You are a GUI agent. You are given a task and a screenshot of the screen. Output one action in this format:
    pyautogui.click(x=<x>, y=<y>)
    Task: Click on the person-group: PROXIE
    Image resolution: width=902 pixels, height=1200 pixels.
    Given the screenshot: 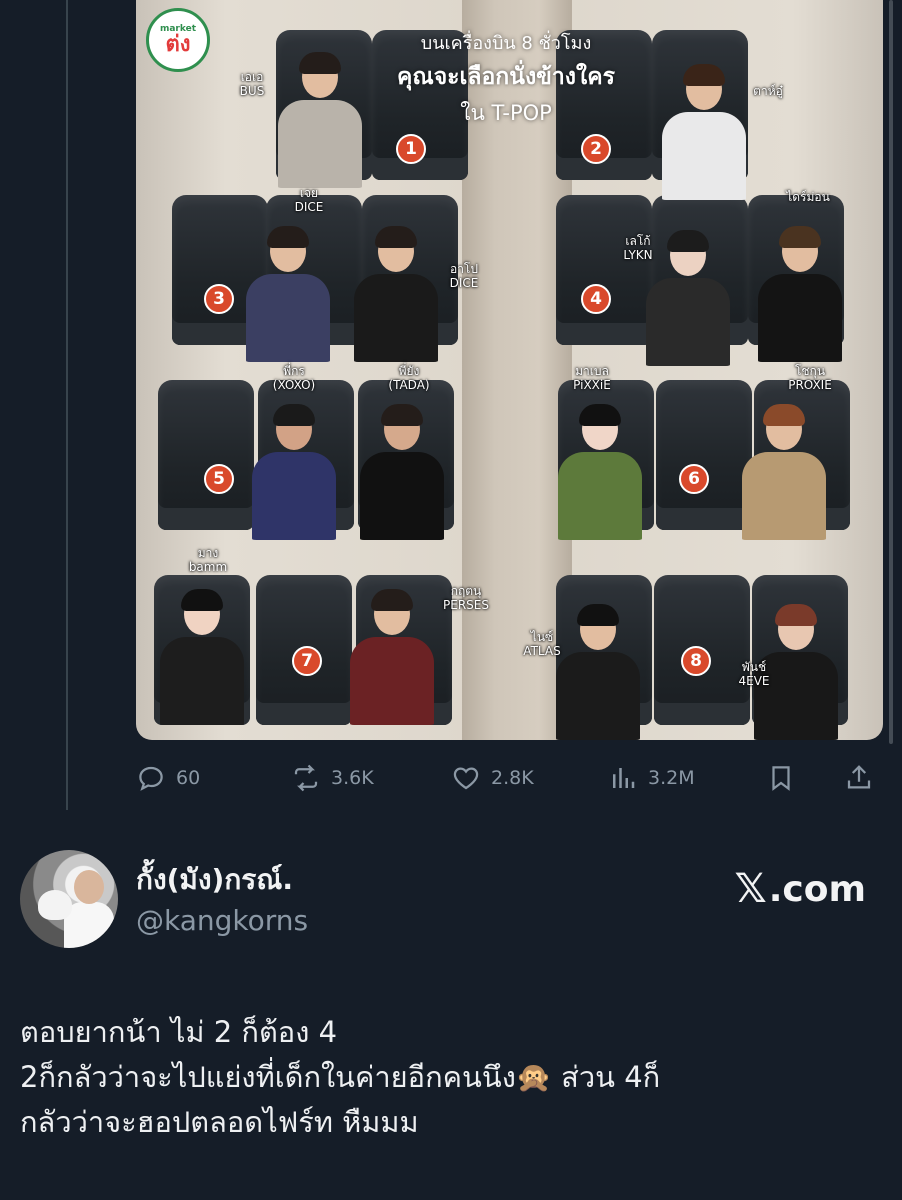 What is the action you would take?
    pyautogui.click(x=810, y=385)
    